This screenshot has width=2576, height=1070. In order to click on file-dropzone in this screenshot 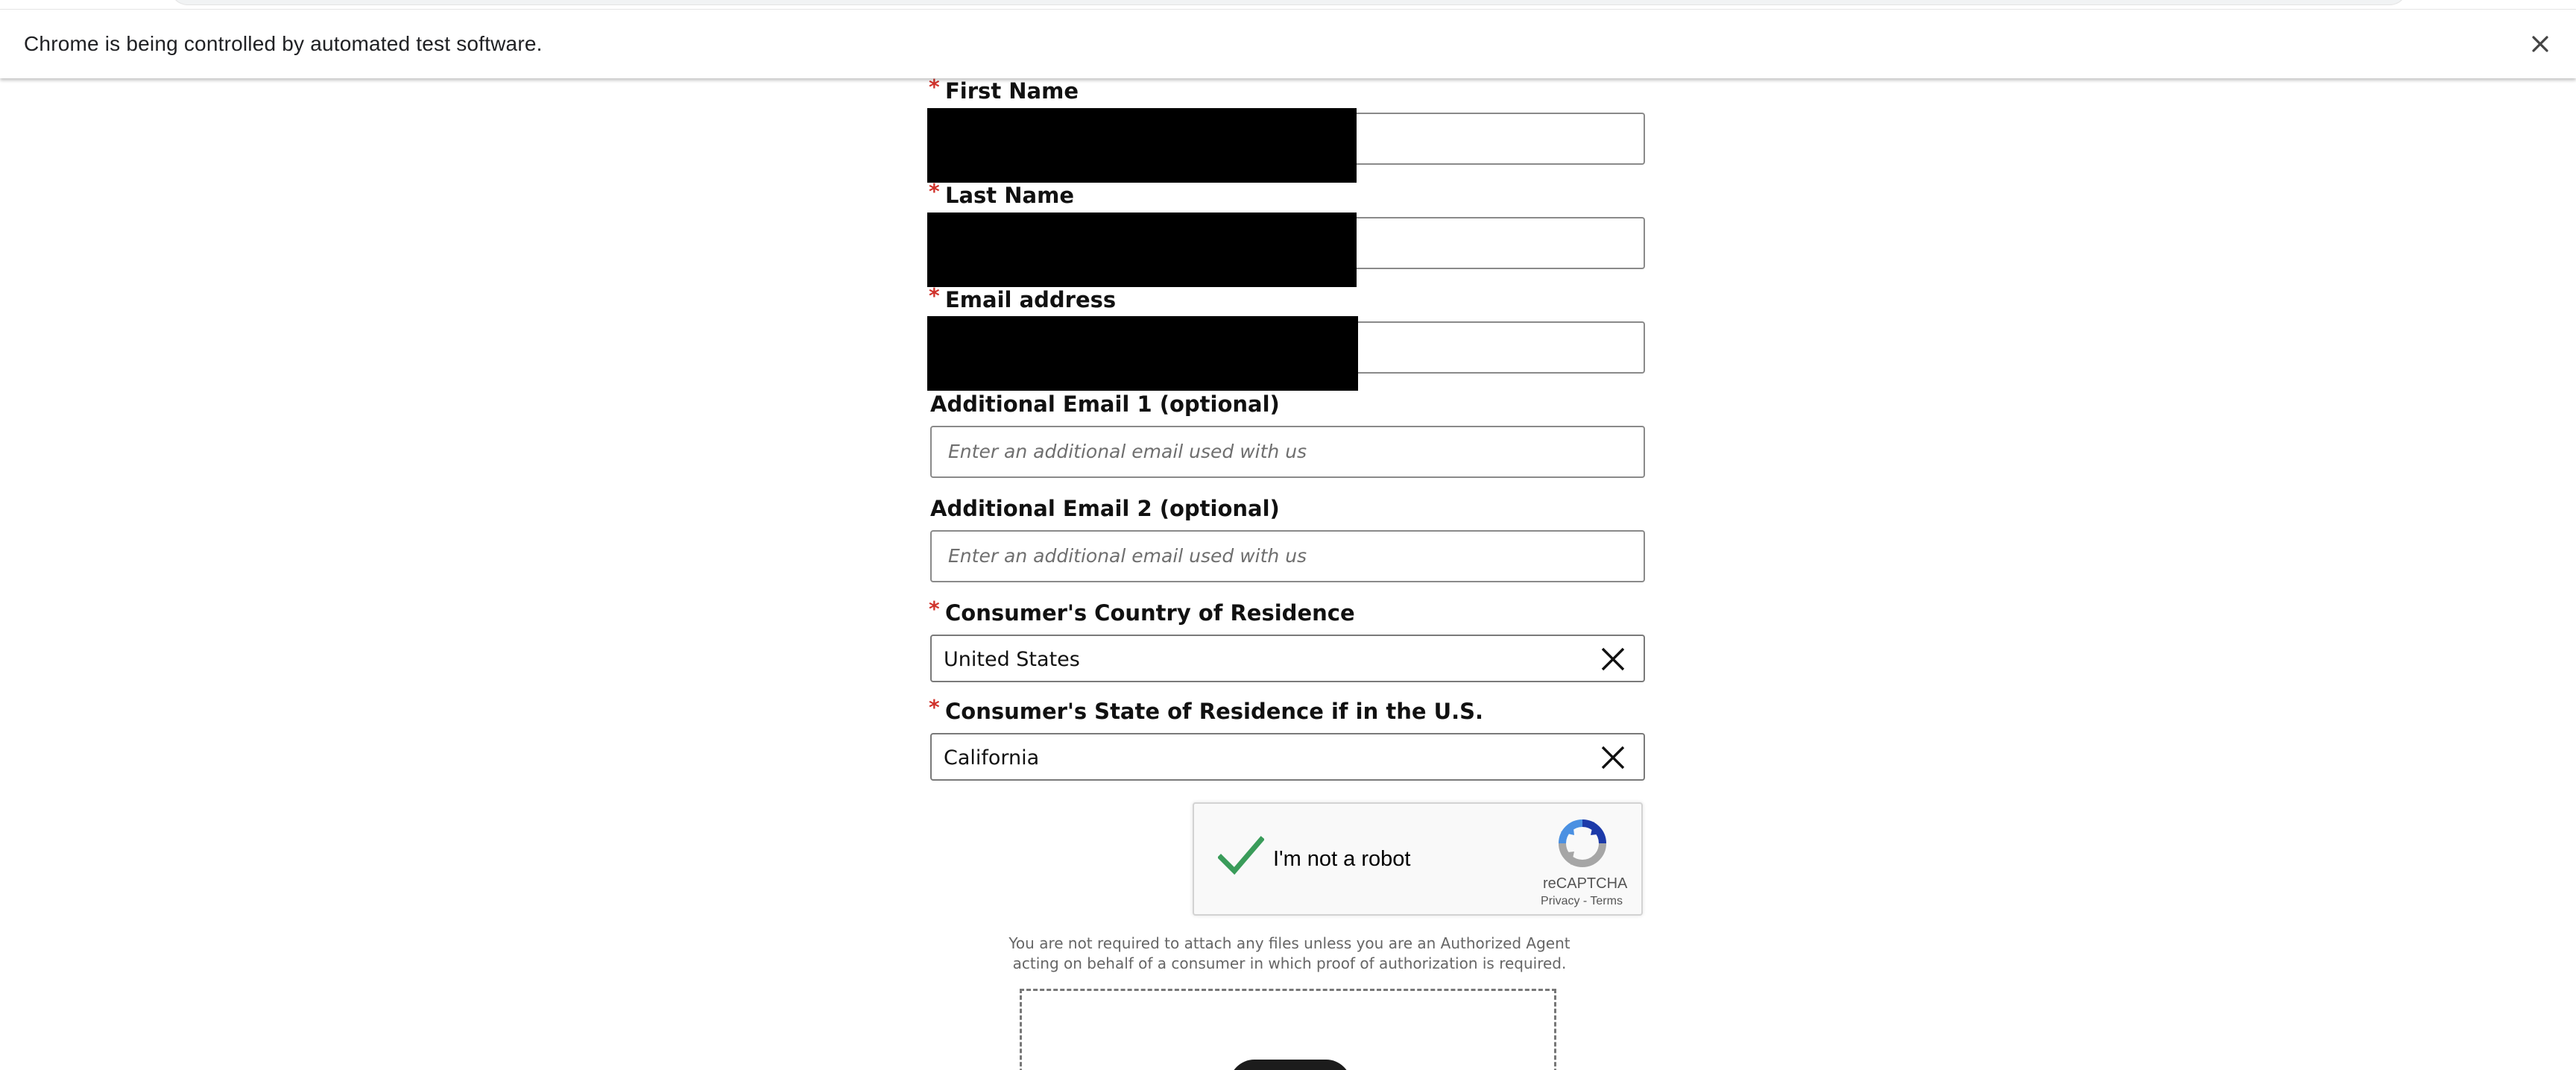, I will do `click(1288, 1029)`.